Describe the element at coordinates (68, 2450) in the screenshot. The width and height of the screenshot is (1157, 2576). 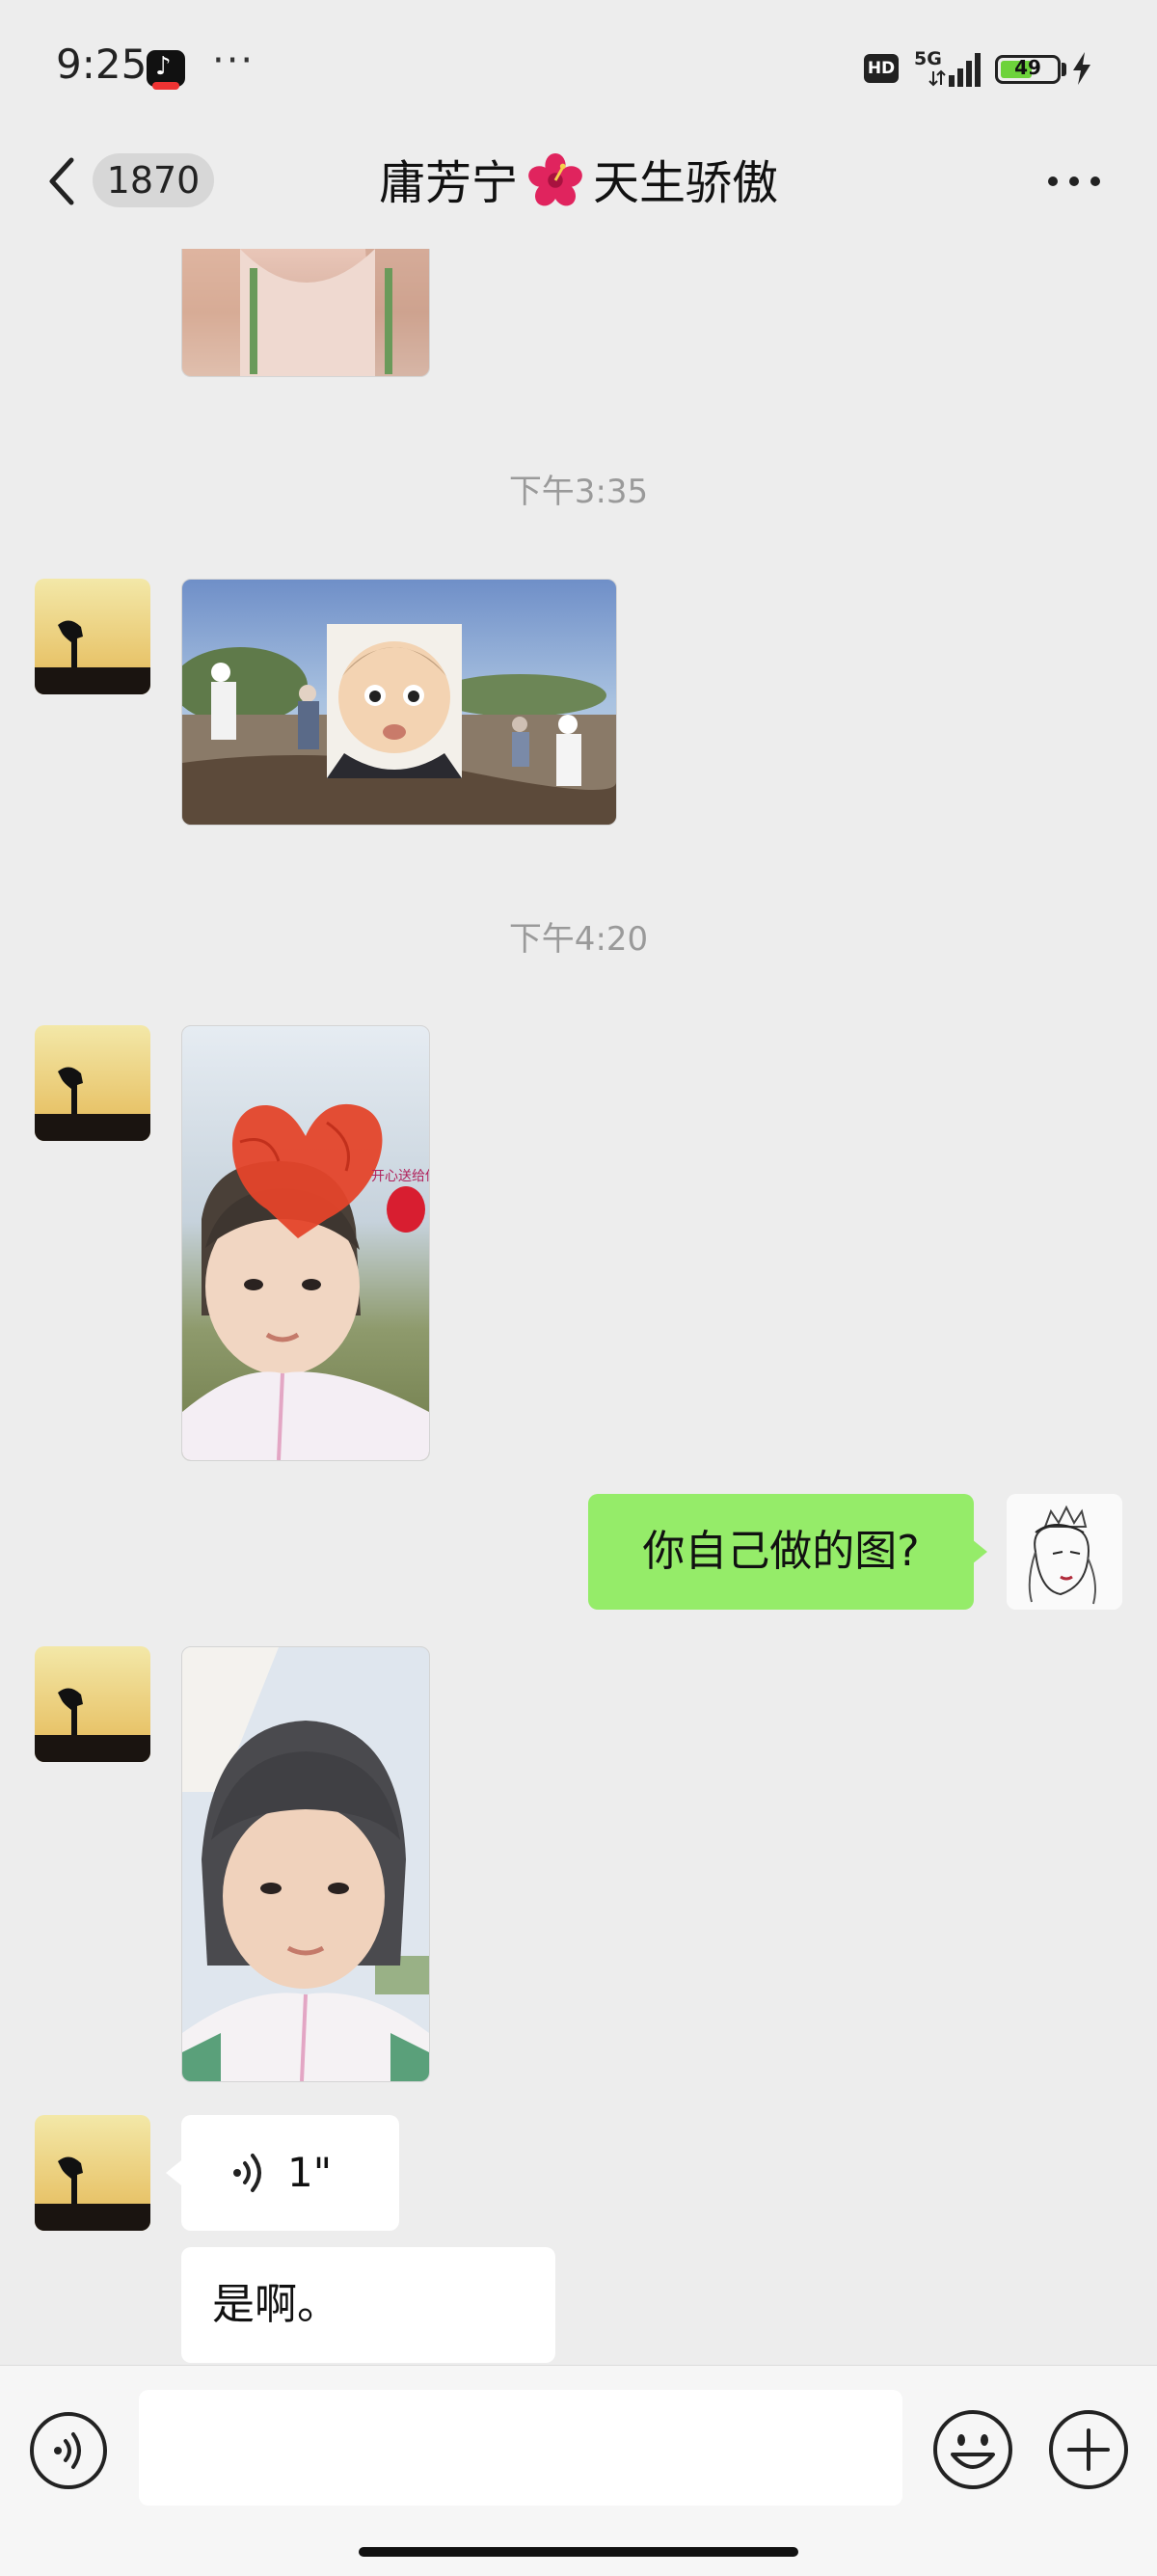
I see `voice-mode-icon` at that location.